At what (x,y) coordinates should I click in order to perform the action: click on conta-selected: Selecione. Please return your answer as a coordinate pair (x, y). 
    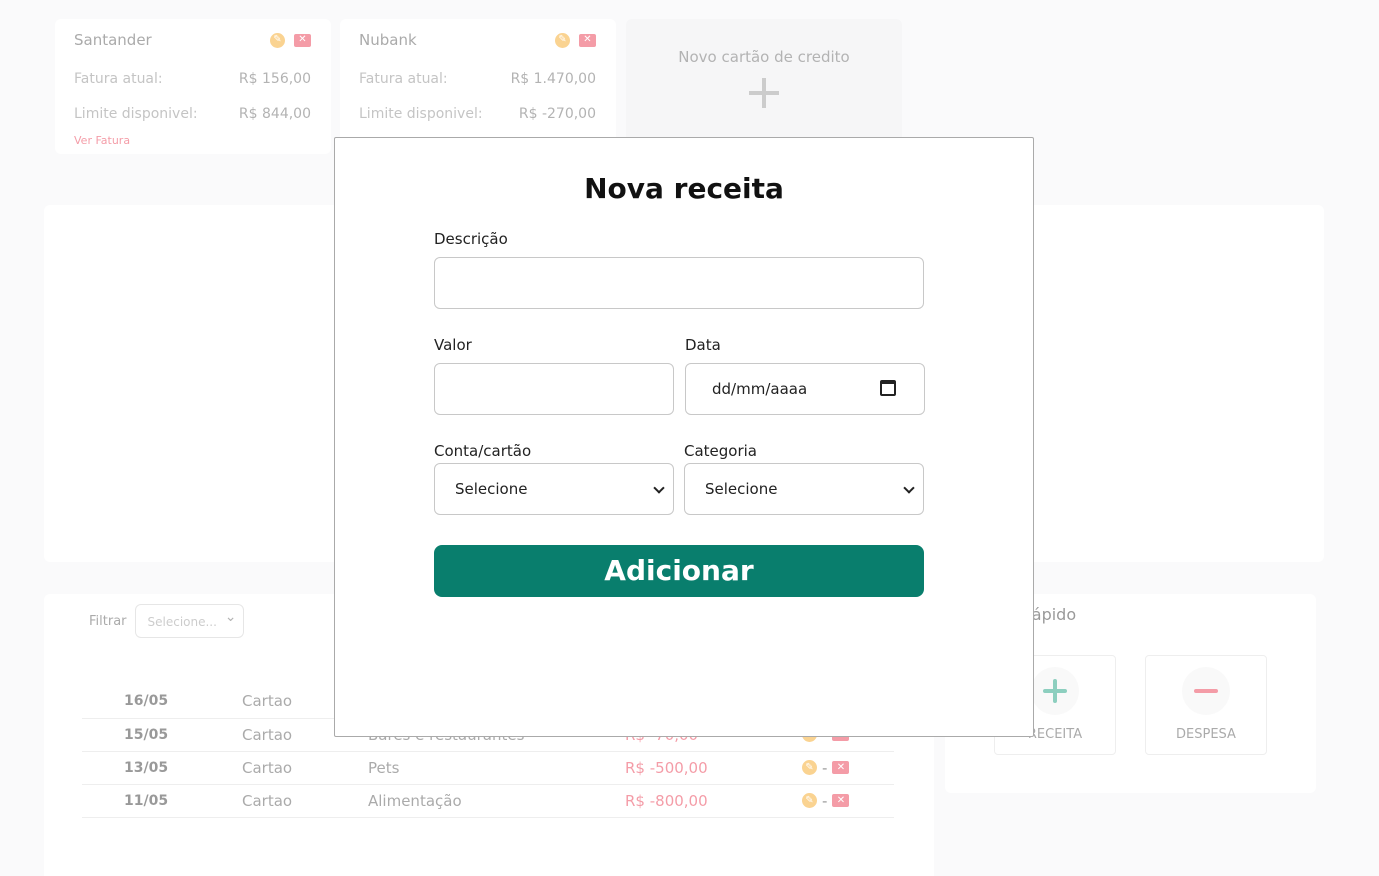
    Looking at the image, I should click on (491, 489).